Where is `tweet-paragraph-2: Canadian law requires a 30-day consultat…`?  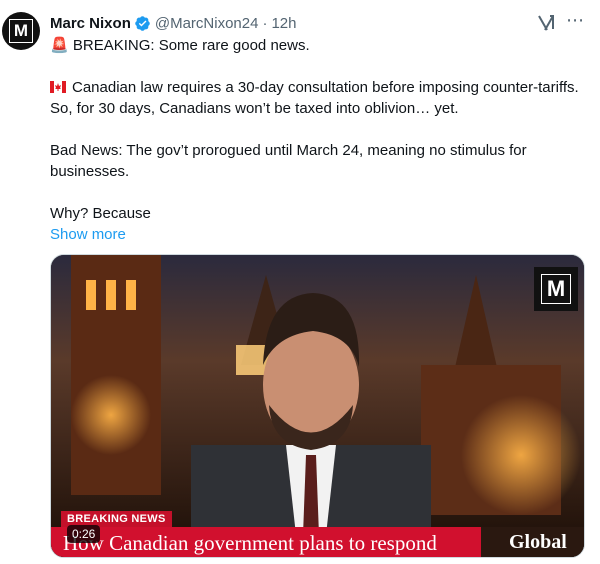 tweet-paragraph-2: Canadian law requires a 30-day consultat… is located at coordinates (320, 98).